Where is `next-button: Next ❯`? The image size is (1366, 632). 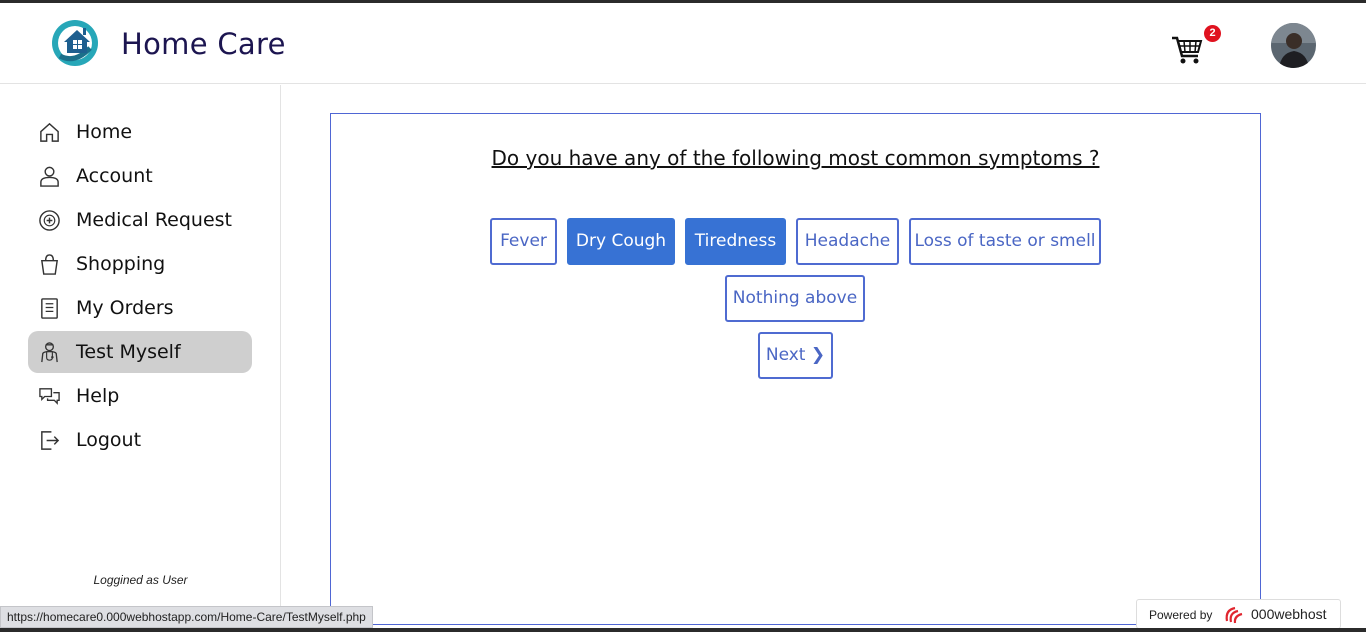 next-button: Next ❯ is located at coordinates (795, 355).